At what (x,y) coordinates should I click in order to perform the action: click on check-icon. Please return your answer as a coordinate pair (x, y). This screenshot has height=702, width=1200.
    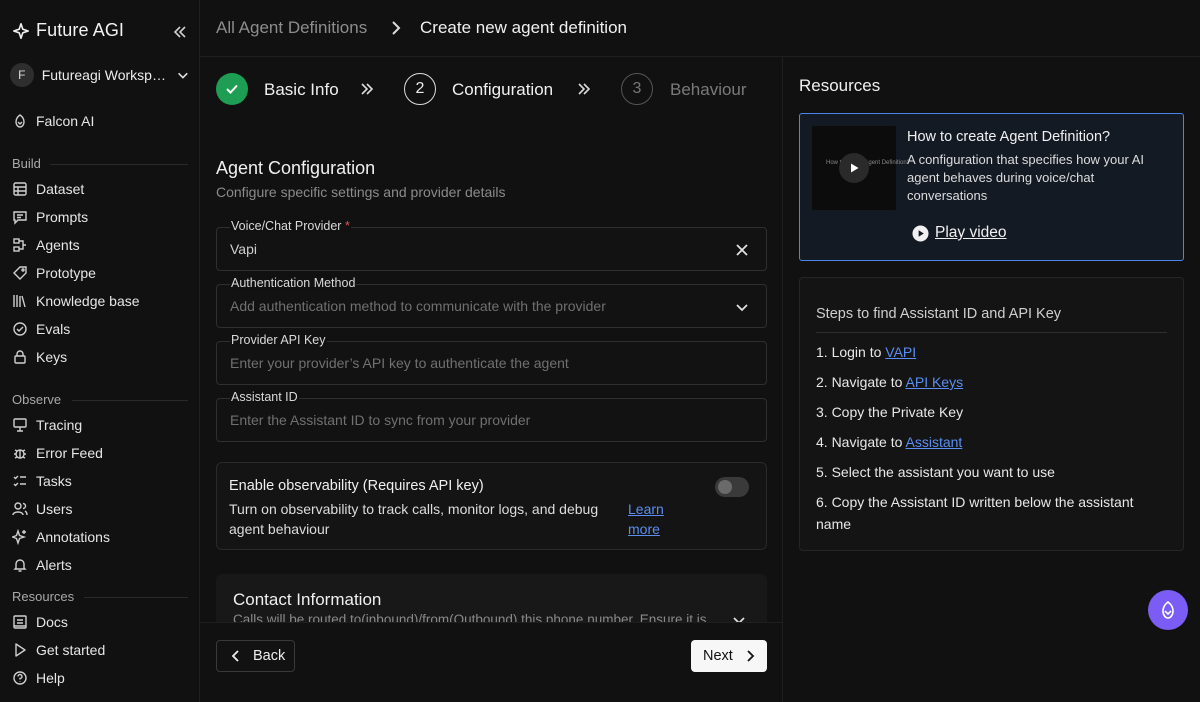
    Looking at the image, I should click on (232, 89).